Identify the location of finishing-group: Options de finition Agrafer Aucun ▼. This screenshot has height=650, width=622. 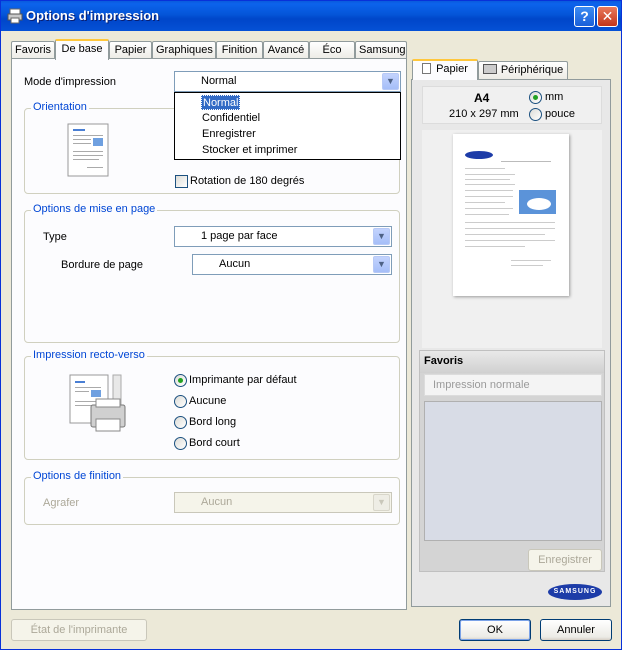
(212, 497).